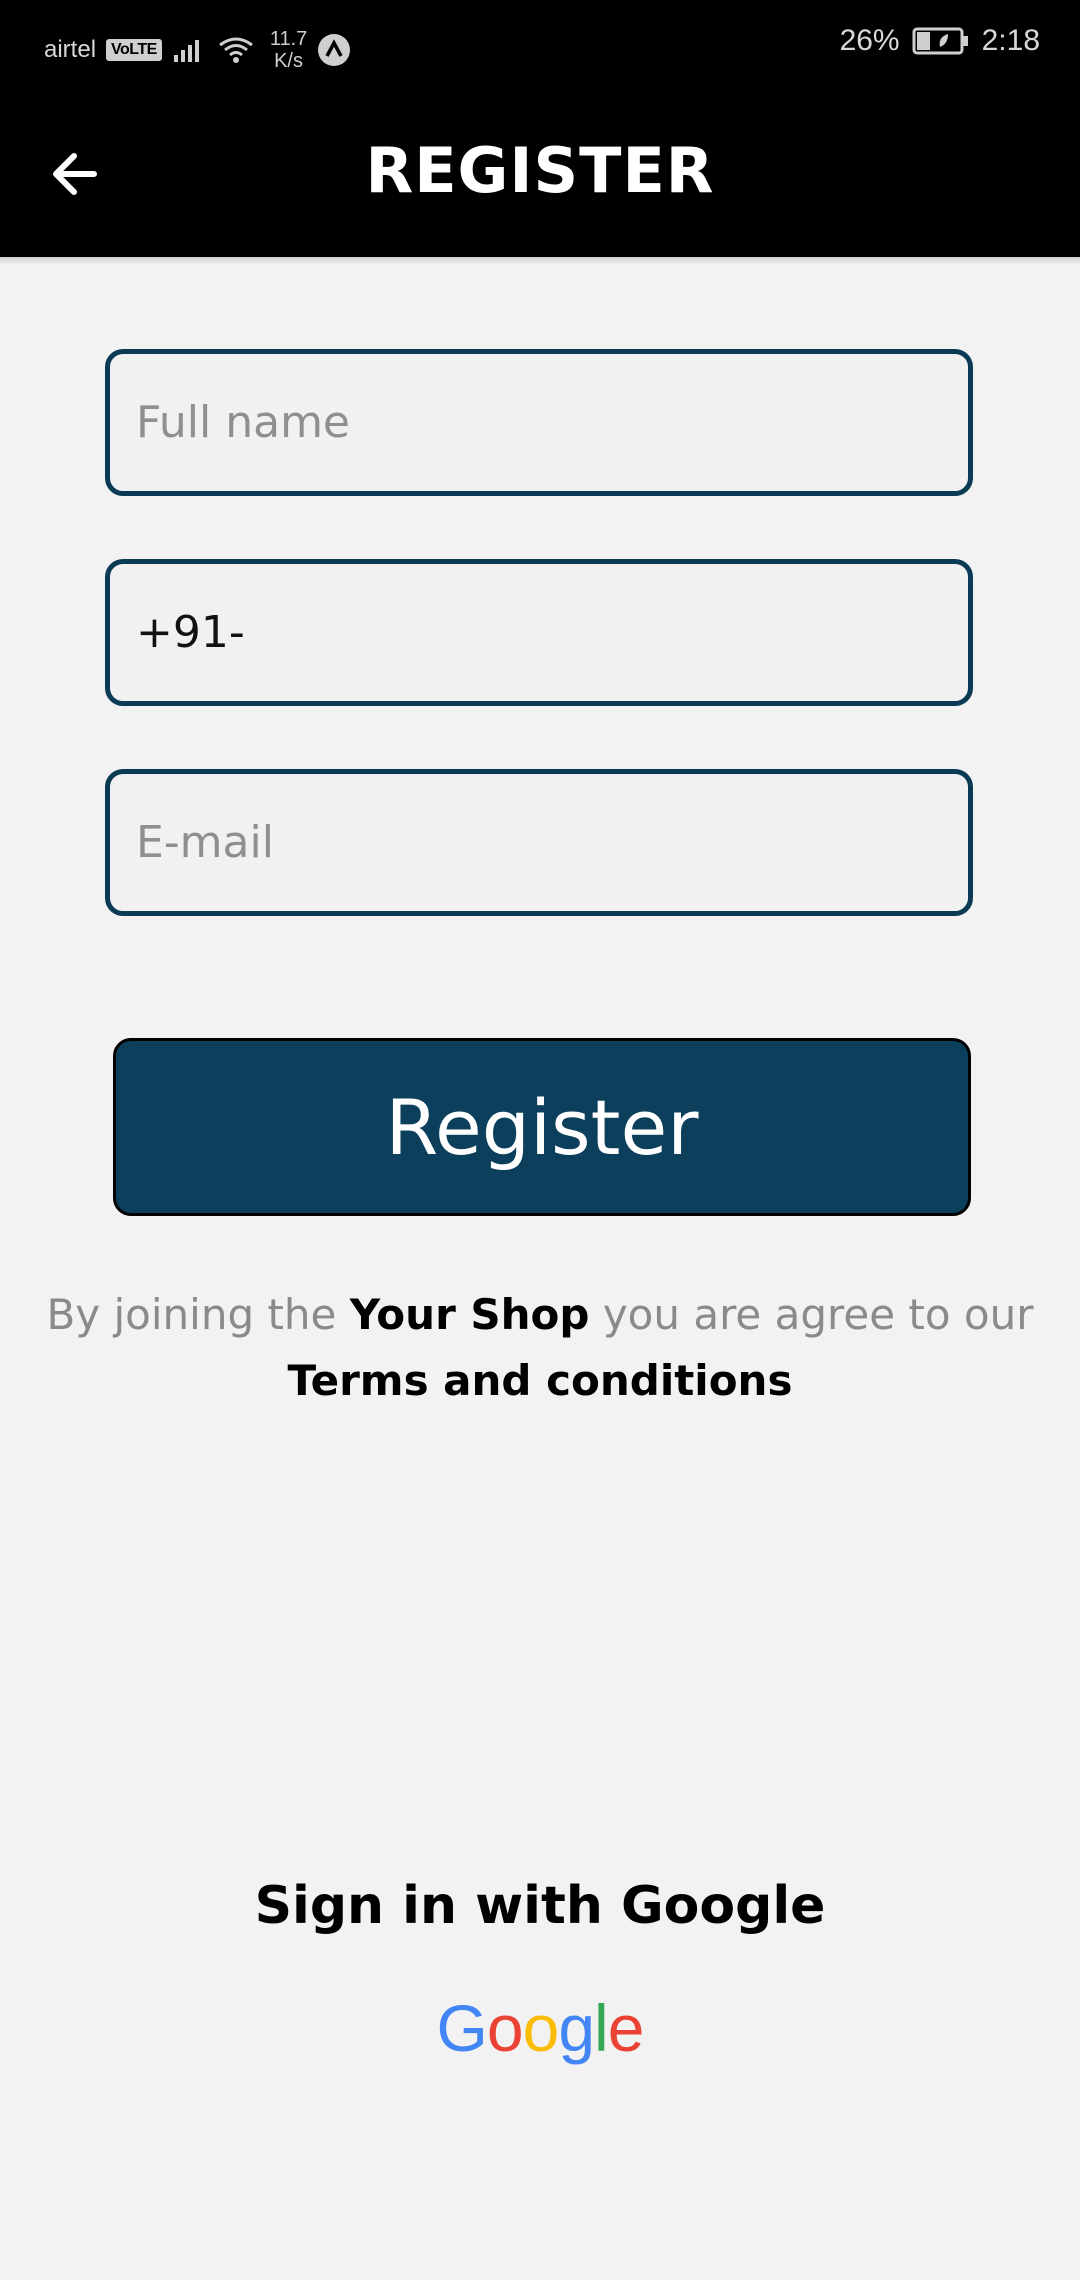 This screenshot has height=2280, width=1080. What do you see at coordinates (552, 422) in the screenshot?
I see `full-name-input` at bounding box center [552, 422].